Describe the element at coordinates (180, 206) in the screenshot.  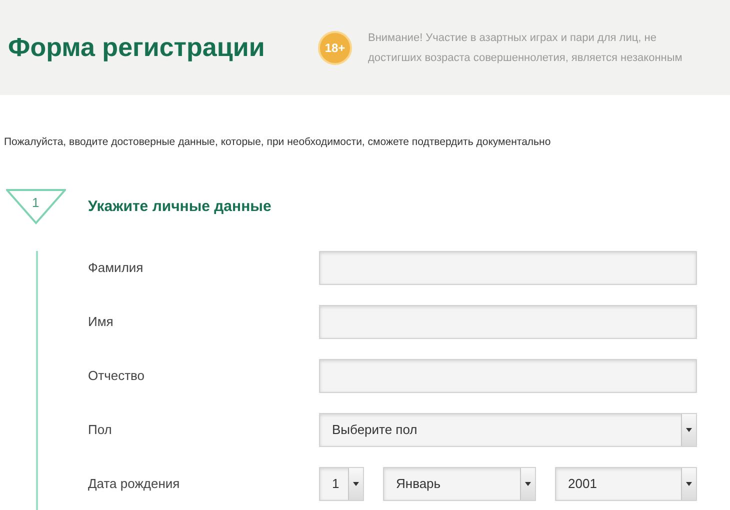
I see `step-title: Укажите личные данные` at that location.